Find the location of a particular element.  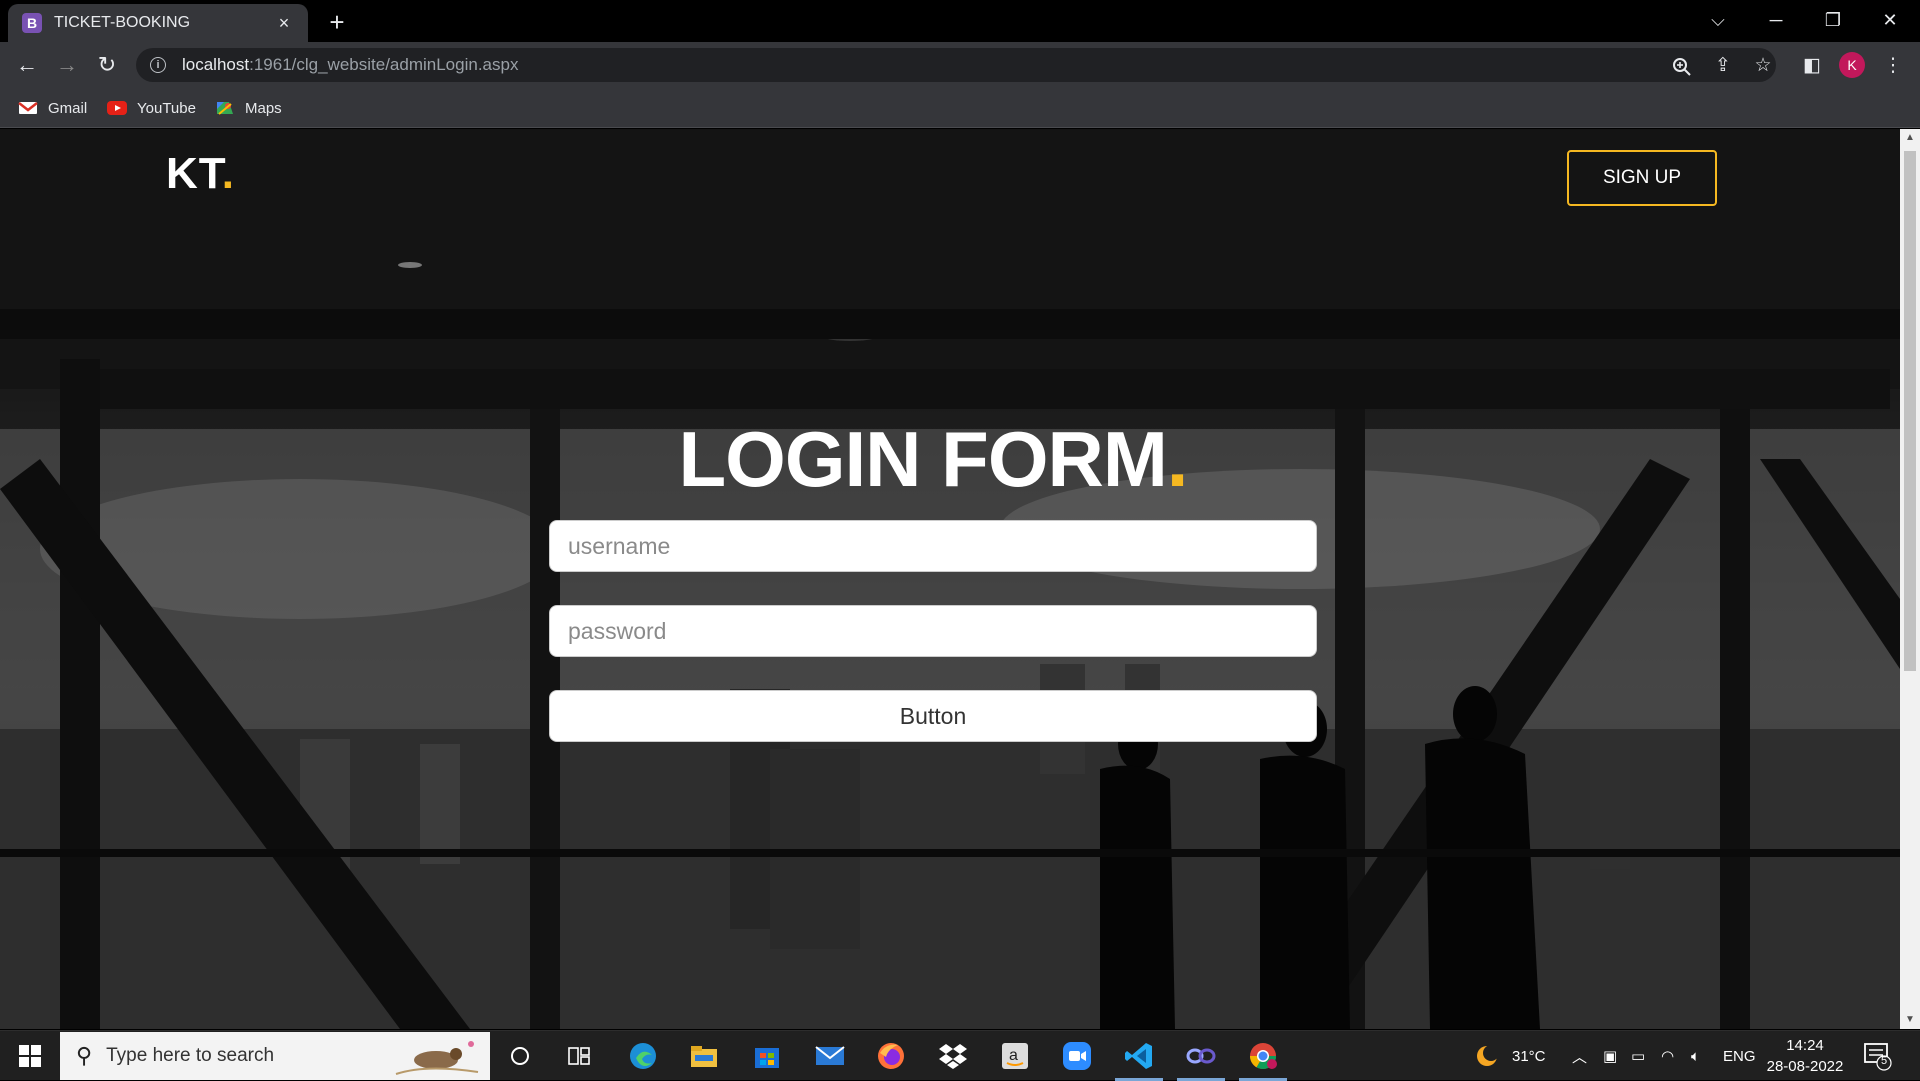

search-placeholder: Type here to search is located at coordinates (190, 1055).